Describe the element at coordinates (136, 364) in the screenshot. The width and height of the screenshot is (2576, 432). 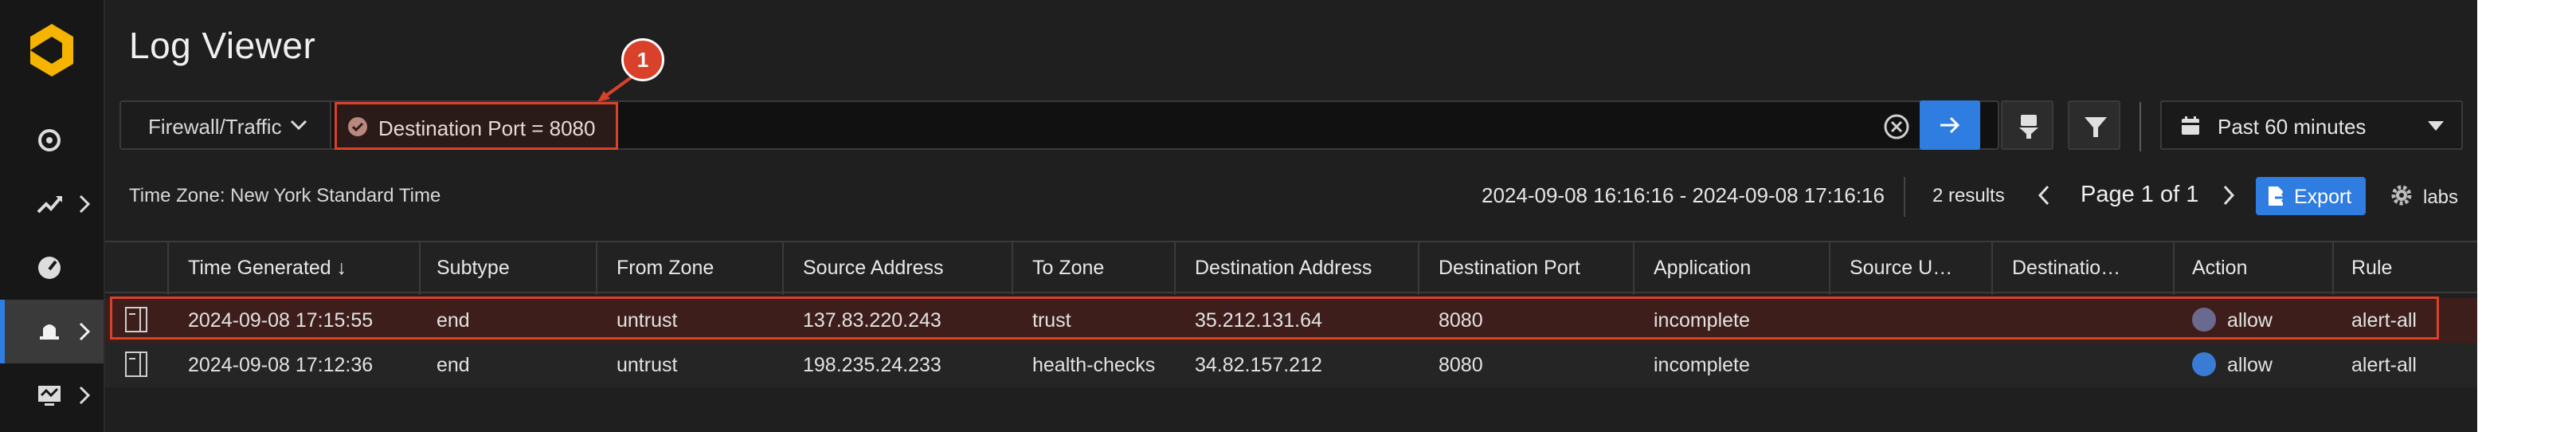
I see `log-detail-icon` at that location.